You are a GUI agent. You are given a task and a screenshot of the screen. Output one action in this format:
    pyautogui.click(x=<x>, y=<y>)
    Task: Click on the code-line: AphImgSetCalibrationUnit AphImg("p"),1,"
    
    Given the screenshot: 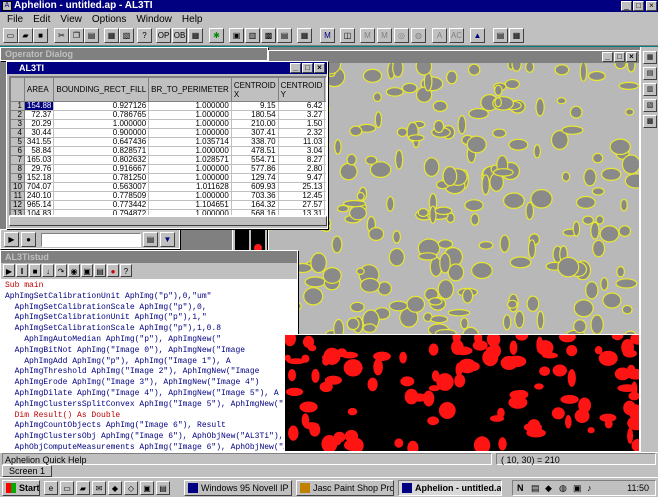 What is the action you would take?
    pyautogui.click(x=149, y=318)
    